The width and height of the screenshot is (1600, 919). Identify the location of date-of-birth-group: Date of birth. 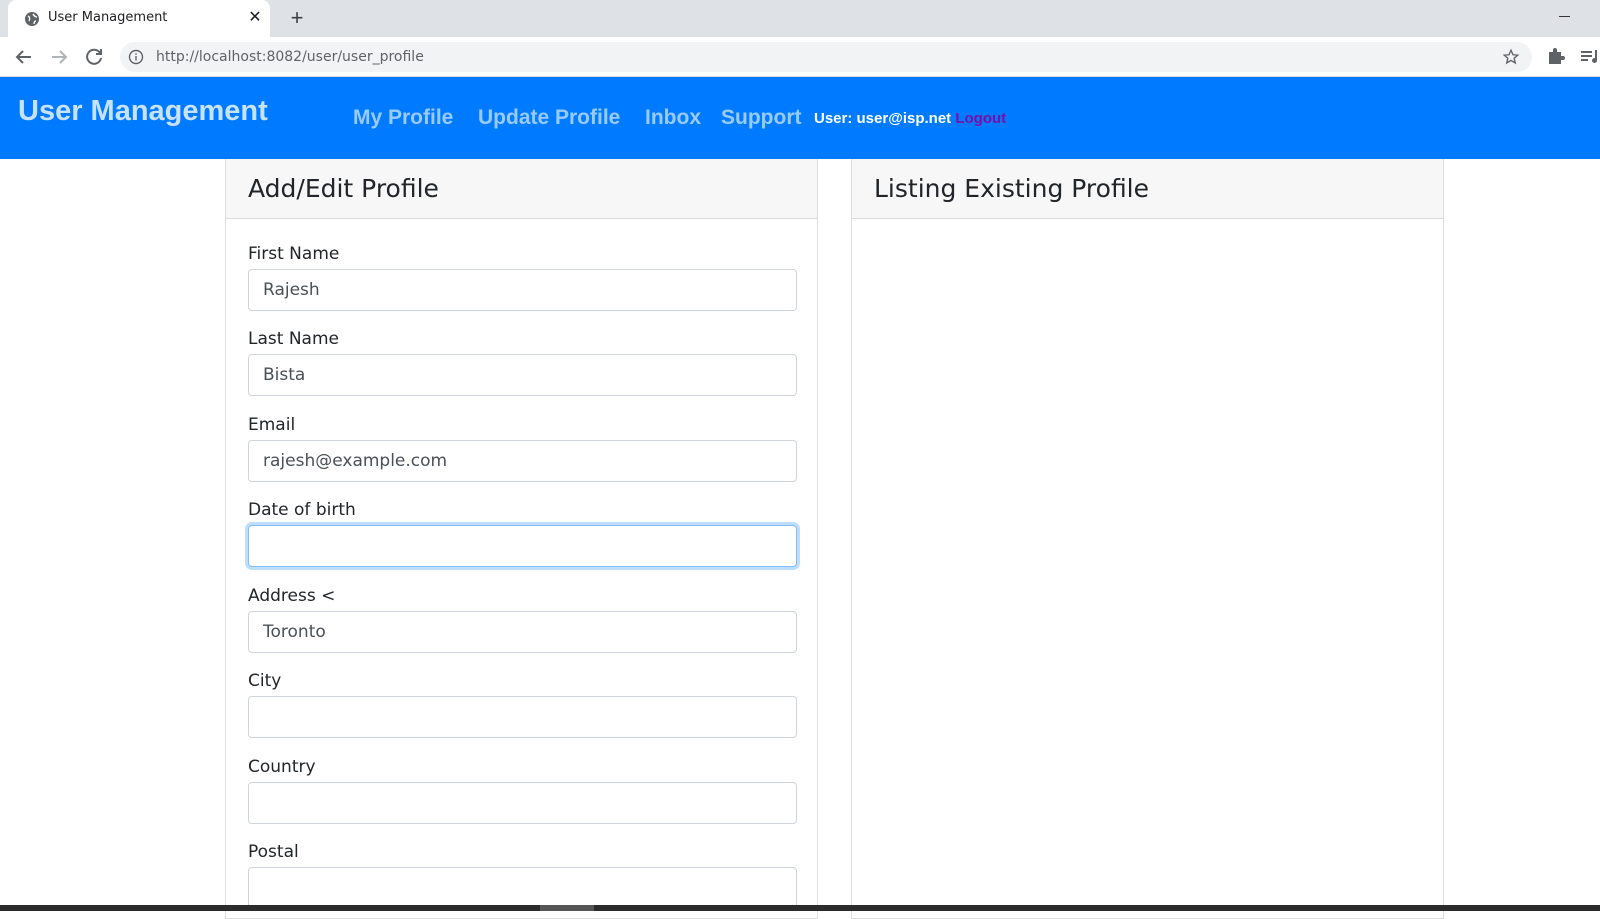
(522, 532).